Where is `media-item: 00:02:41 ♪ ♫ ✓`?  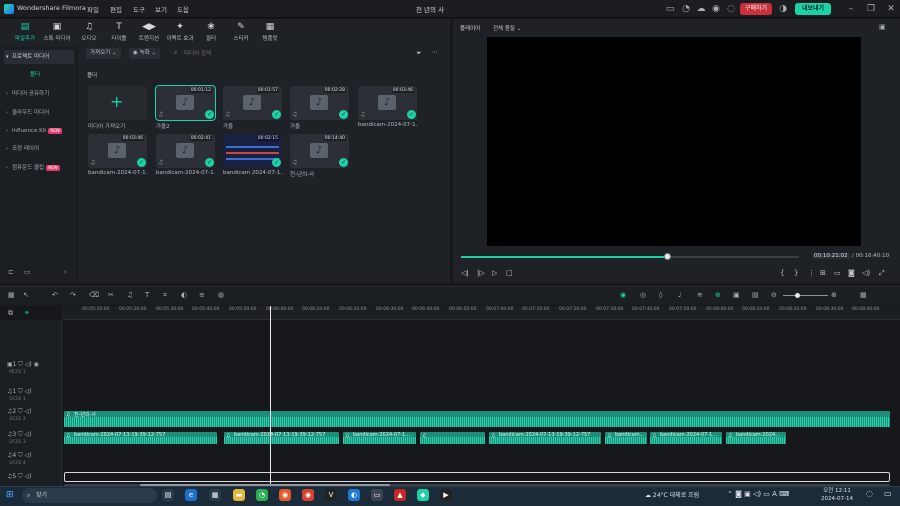
media-item: 00:02:41 ♪ ♫ ✓ is located at coordinates (185, 151).